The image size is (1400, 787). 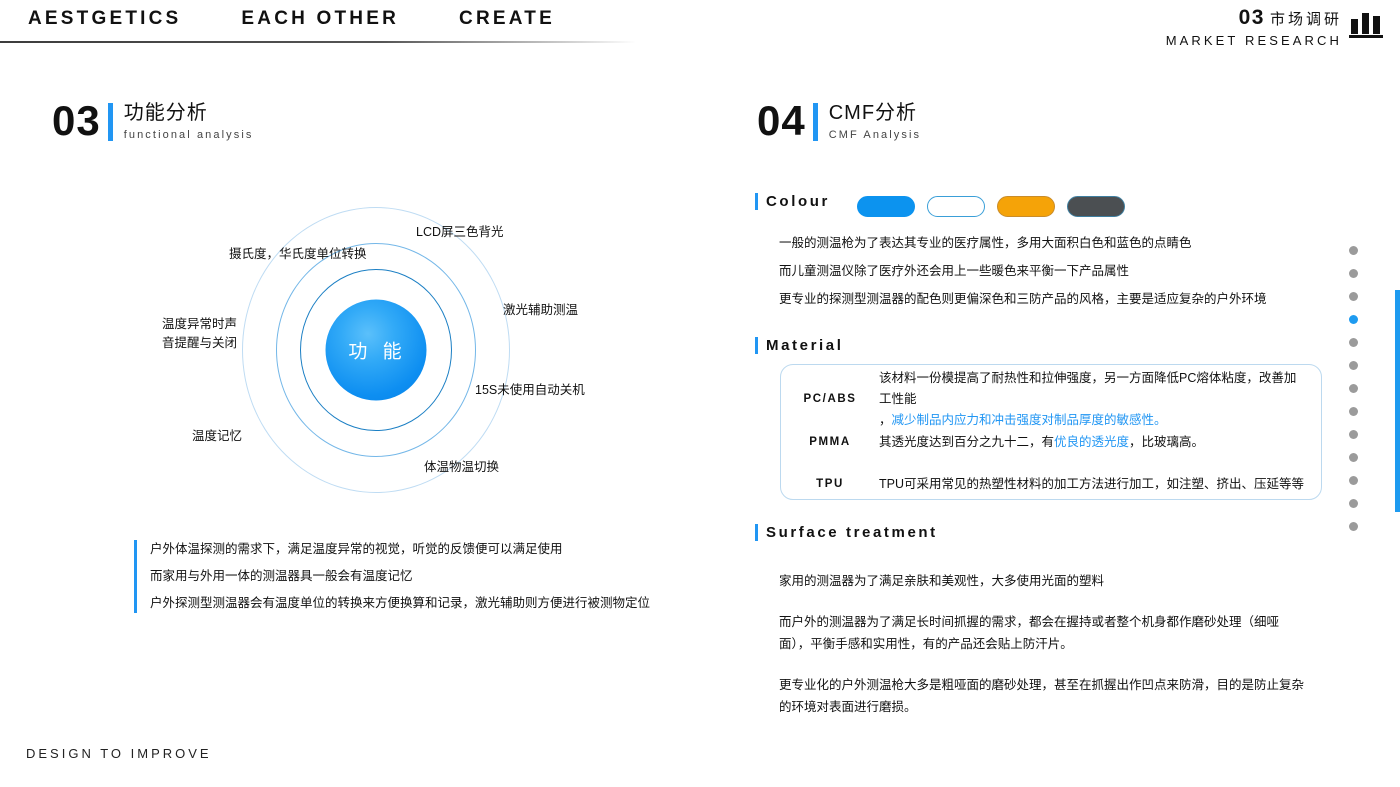 What do you see at coordinates (967, 441) in the screenshot?
I see `material-text-pmma-a: 其透光度达到百分之九十二，有` at bounding box center [967, 441].